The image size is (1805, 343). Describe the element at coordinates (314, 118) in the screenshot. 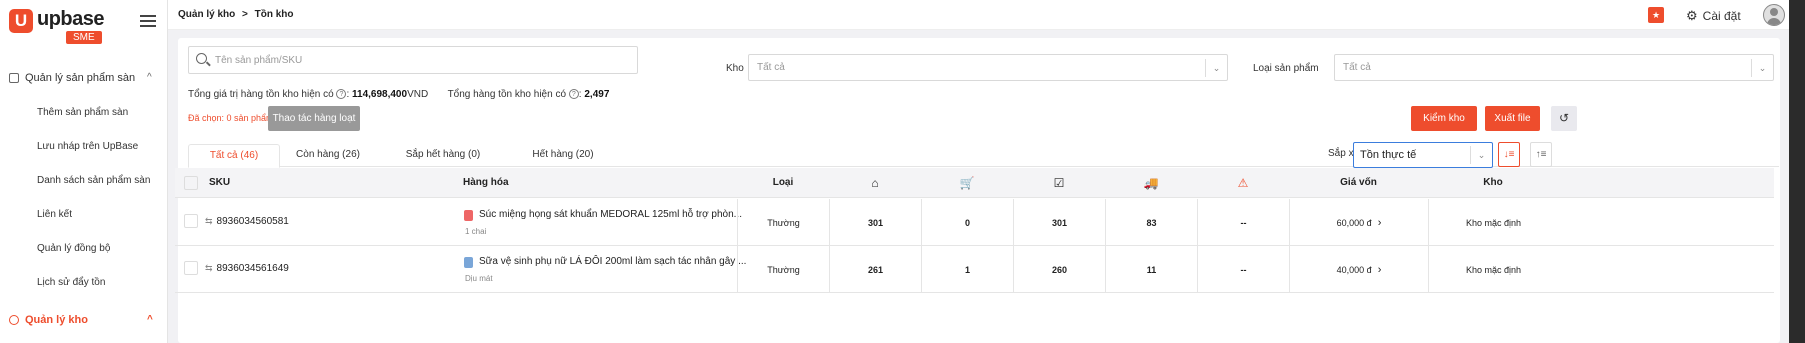

I see `bulk-actions-label: Thao tác hàng loạt` at that location.